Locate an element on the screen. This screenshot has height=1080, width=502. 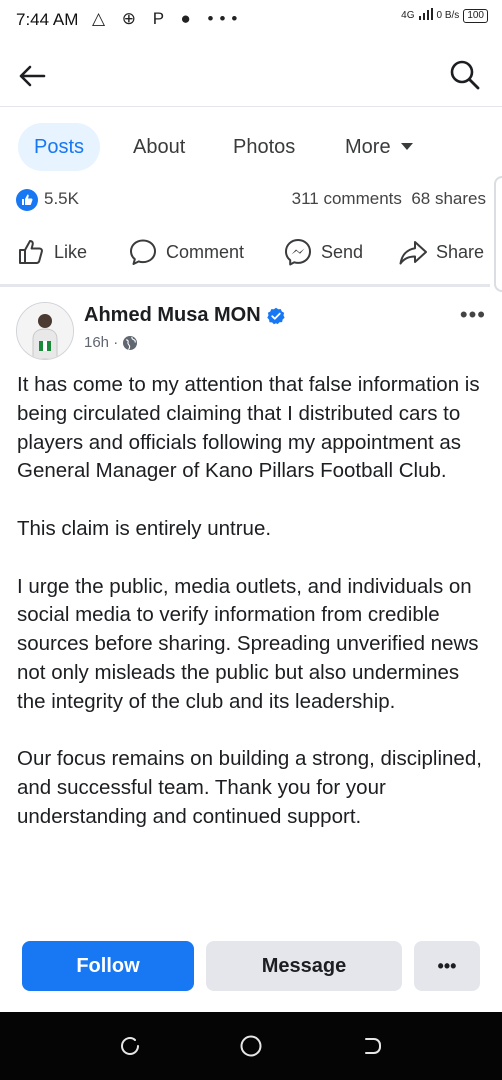
comments-shares-count: 311 comments 68 shares is located at coordinates (389, 199).